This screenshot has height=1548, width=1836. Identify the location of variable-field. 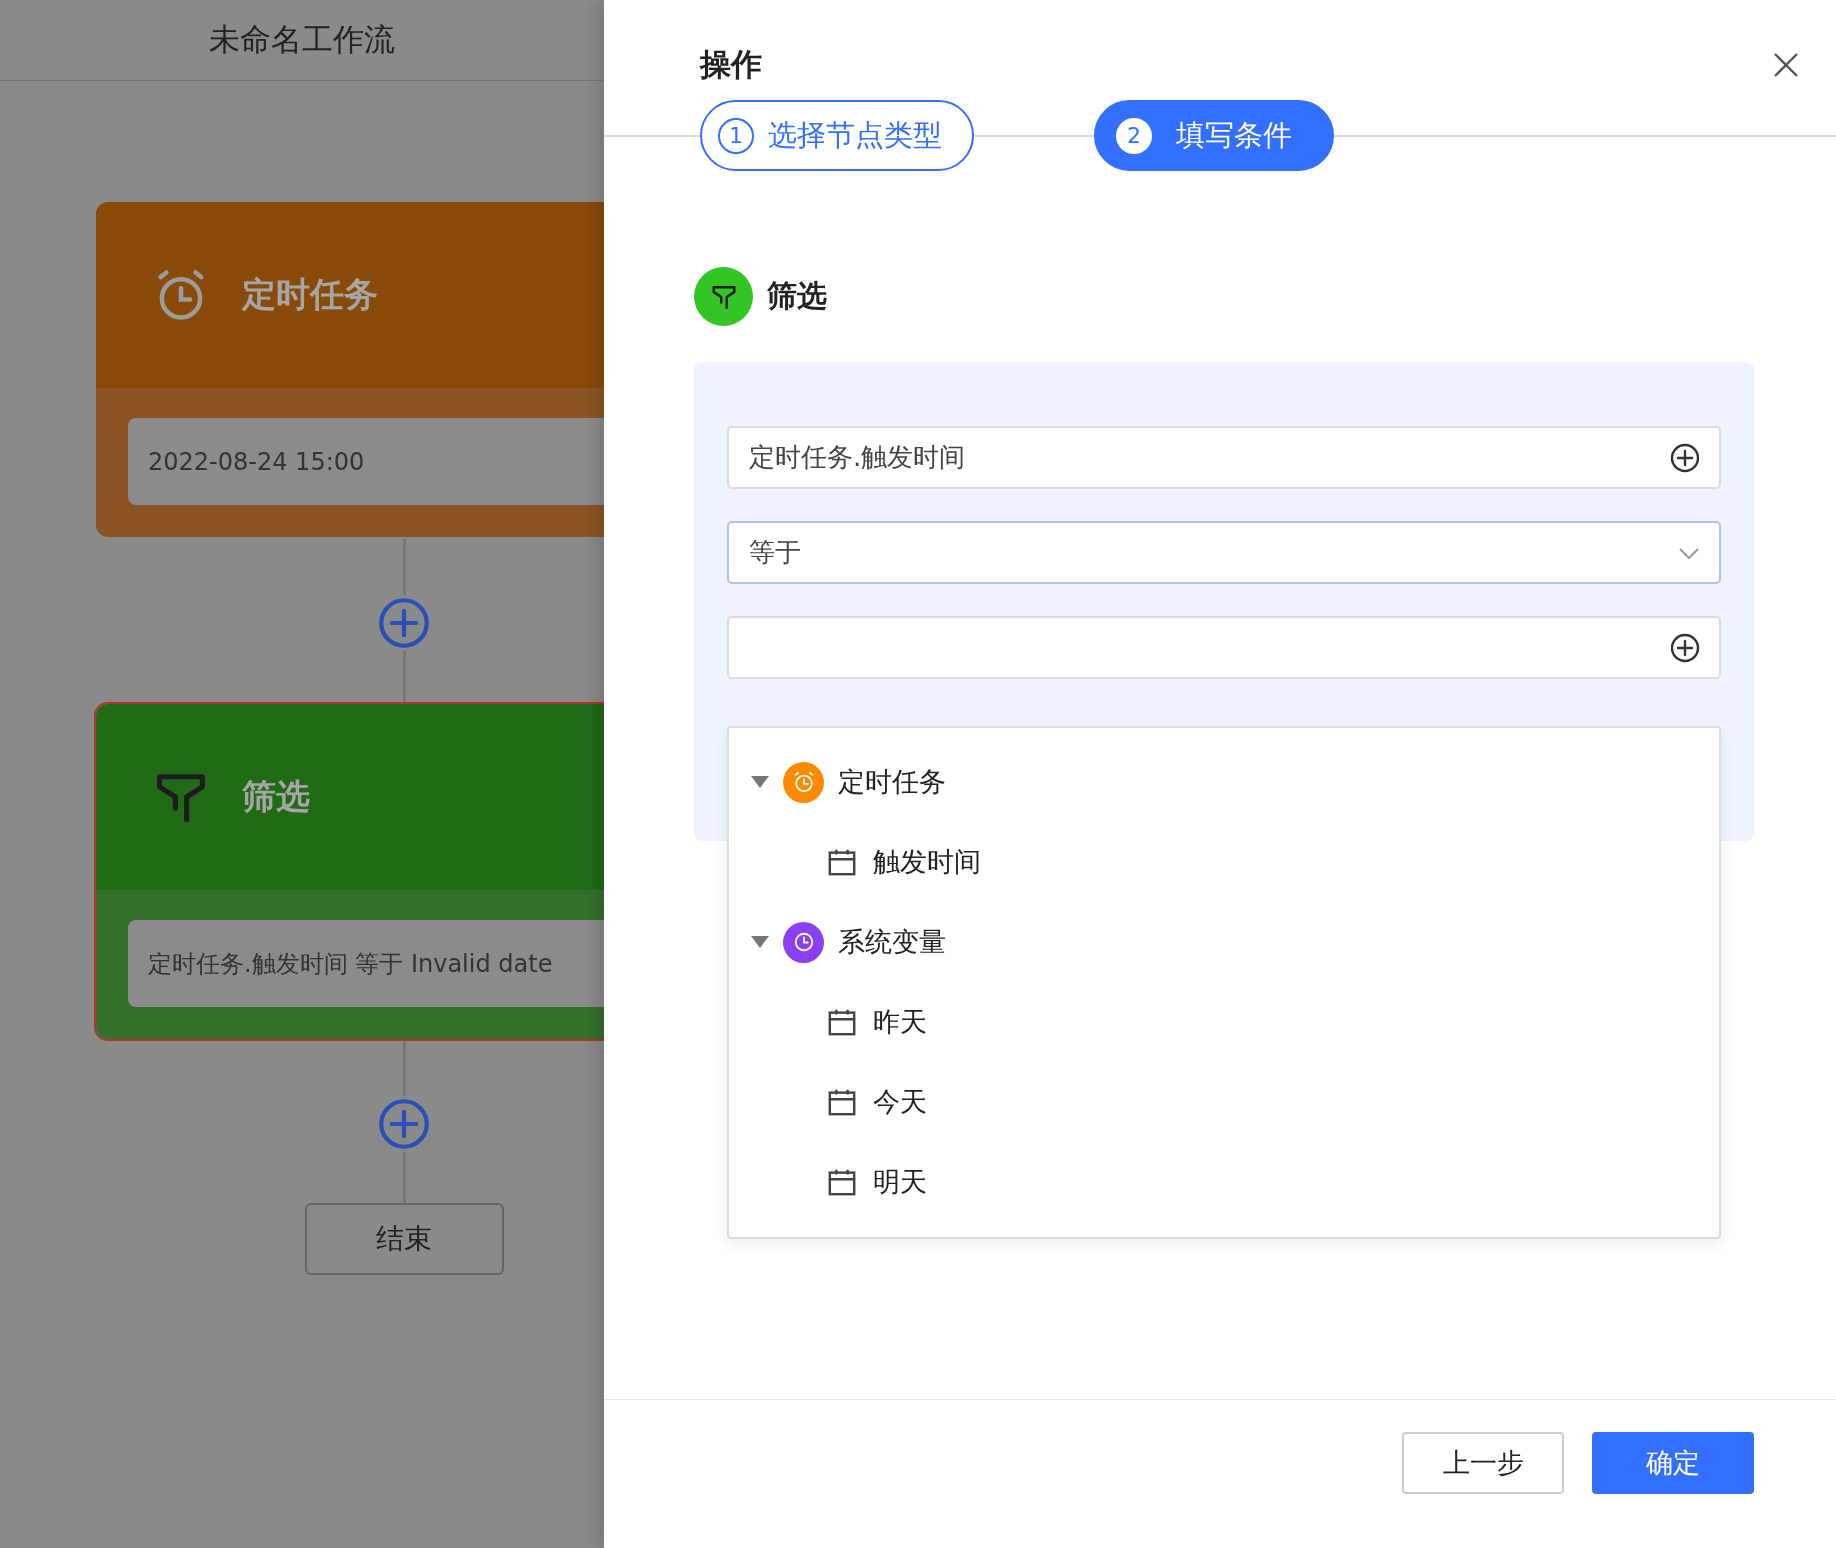
(1224, 647).